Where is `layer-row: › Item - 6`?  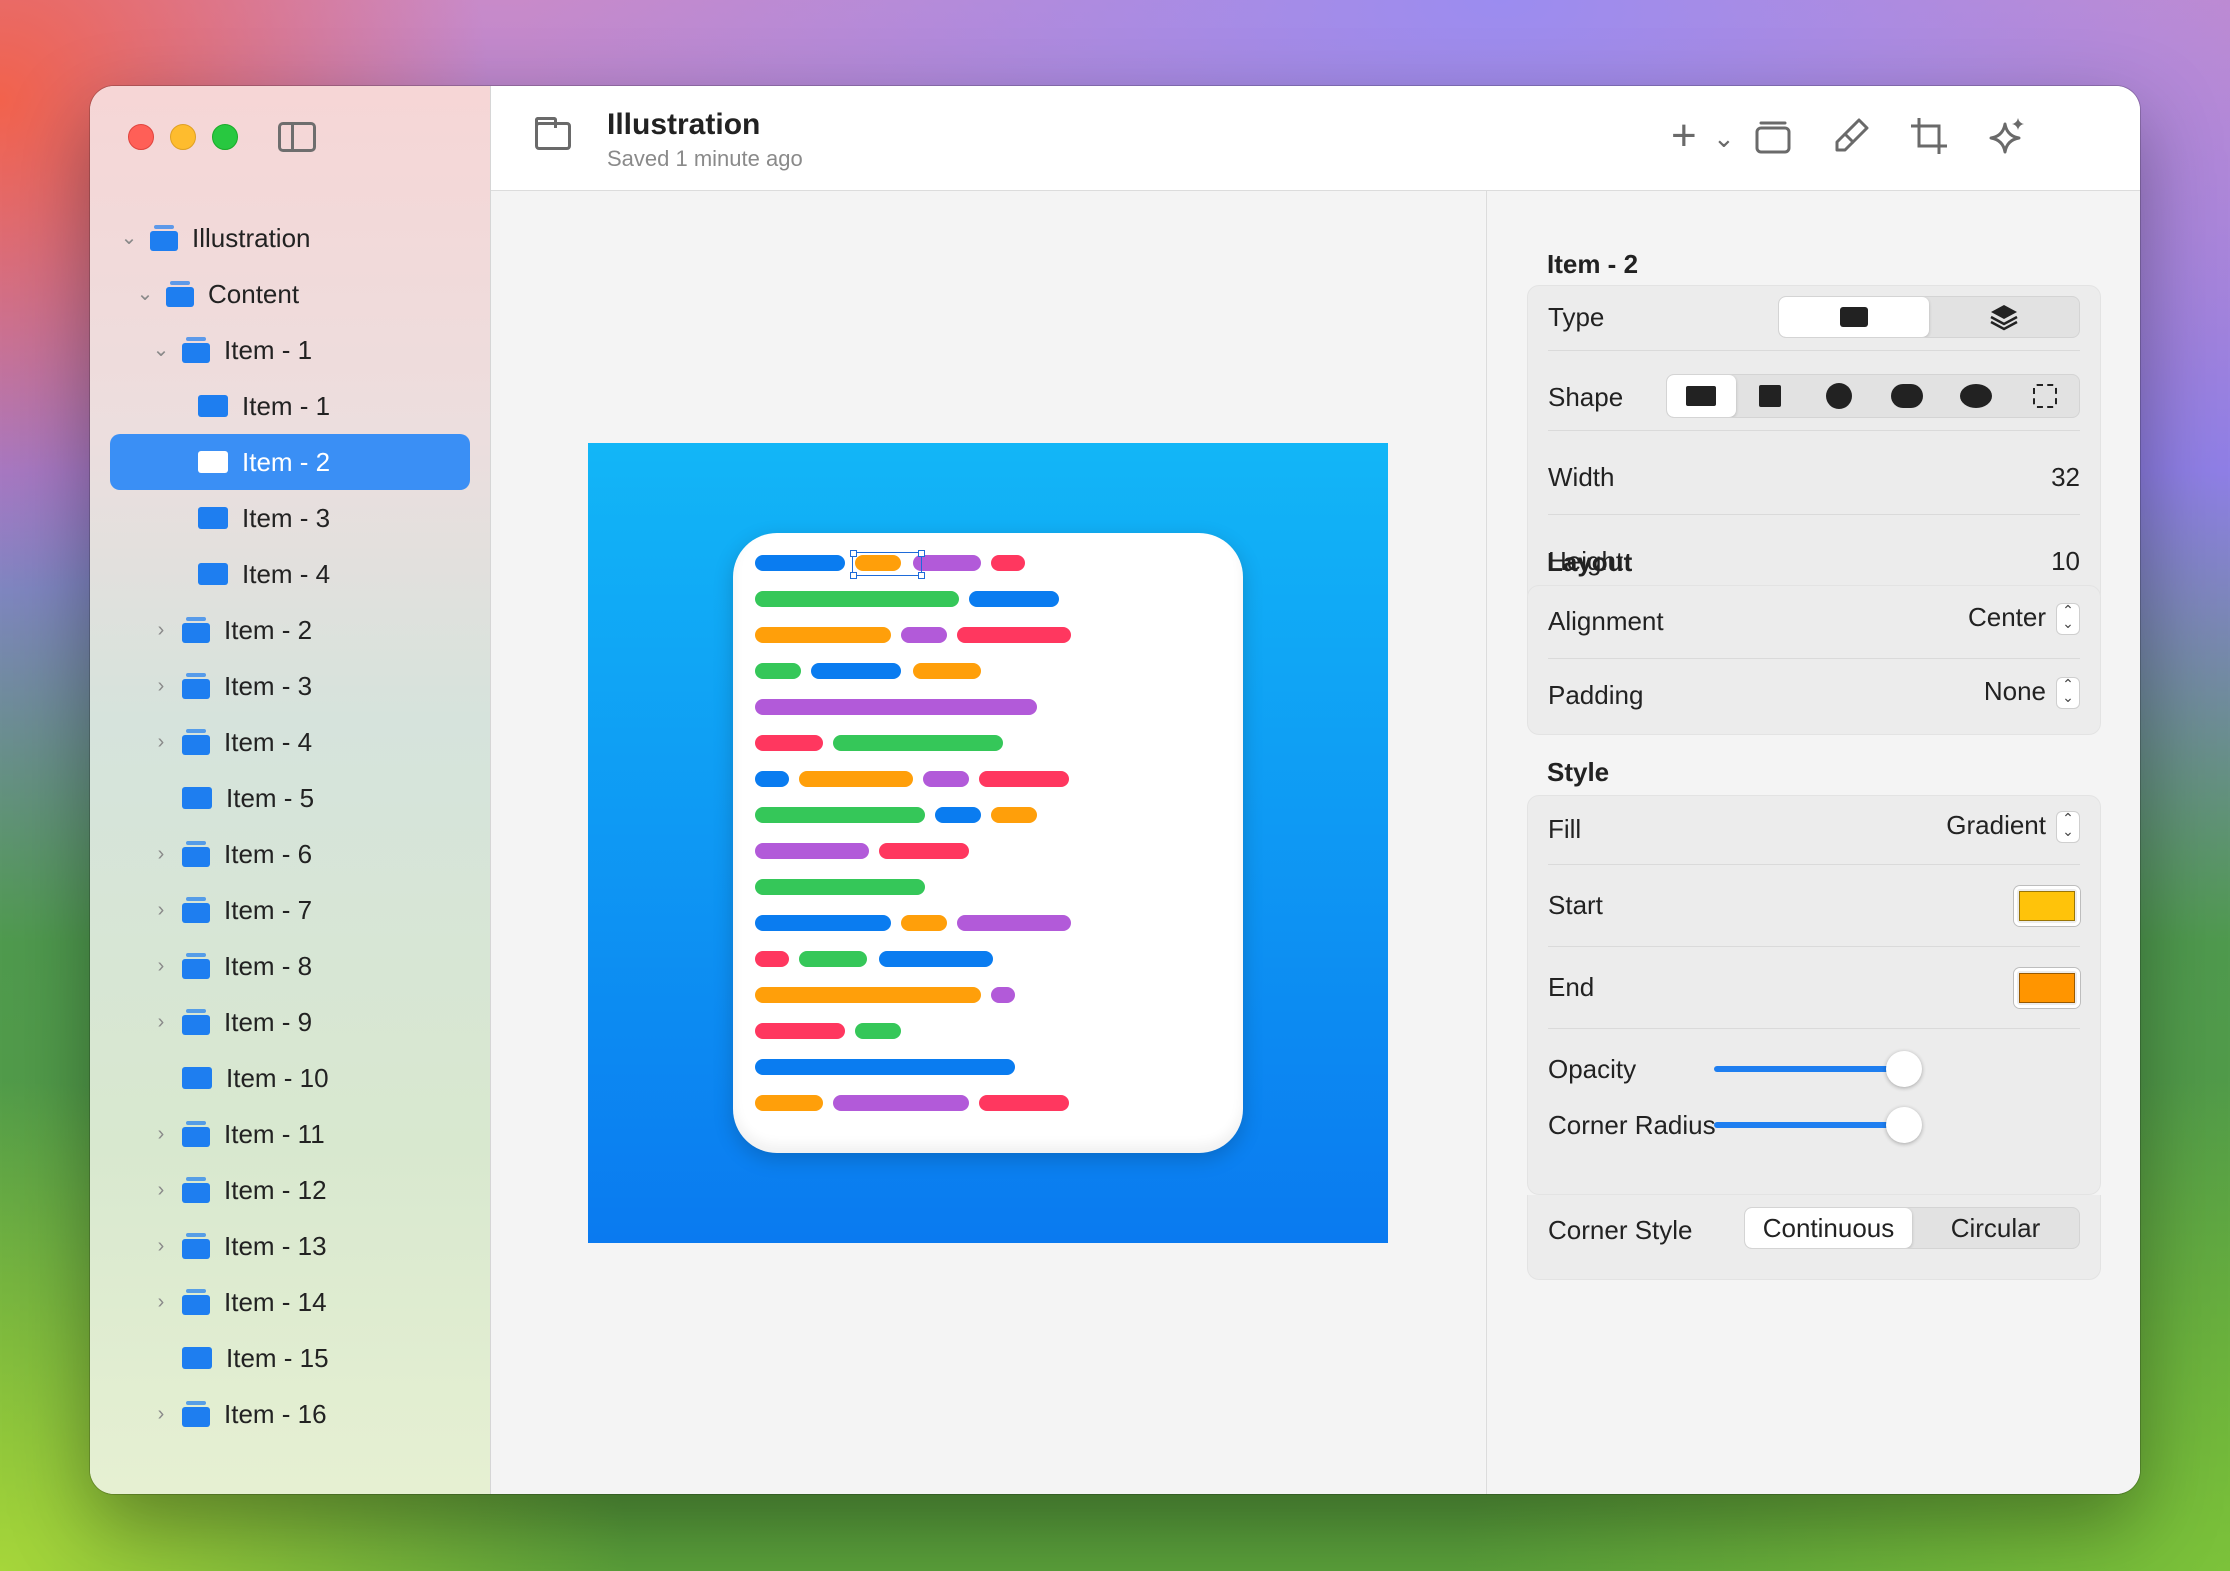
layer-row: › Item - 6 is located at coordinates (290, 854).